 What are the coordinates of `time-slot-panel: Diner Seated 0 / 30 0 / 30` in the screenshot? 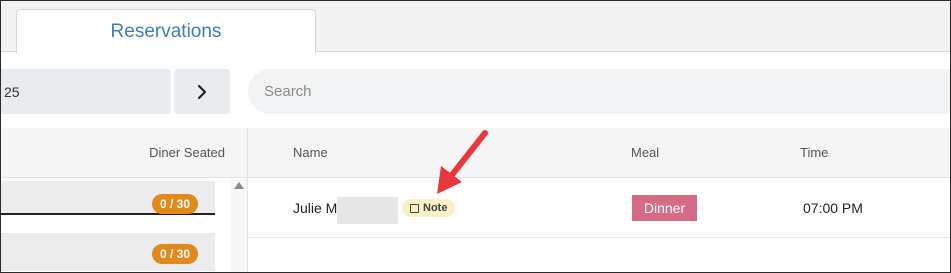 It's located at (124, 200).